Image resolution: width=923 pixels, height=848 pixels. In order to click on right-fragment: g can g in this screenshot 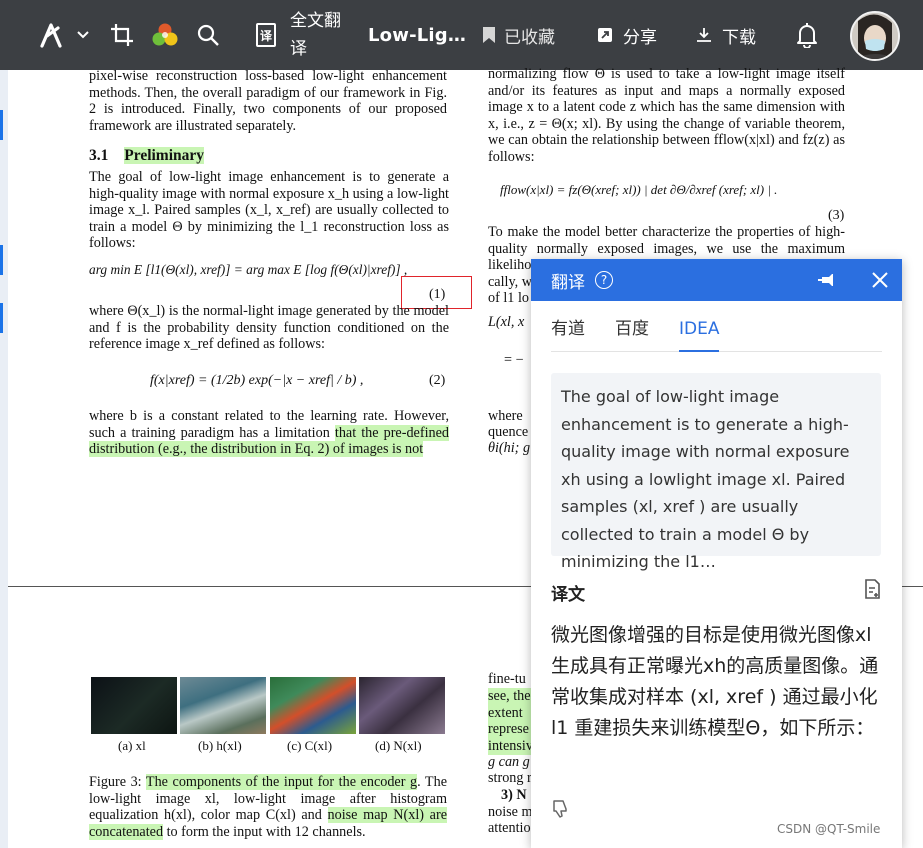, I will do `click(509, 762)`.